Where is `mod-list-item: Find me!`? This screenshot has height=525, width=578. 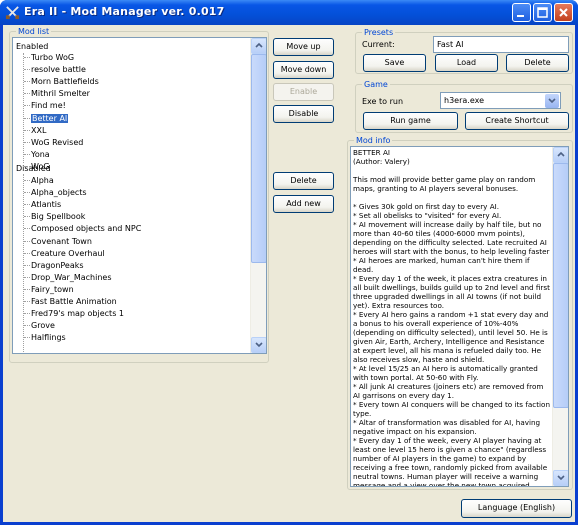
mod-list-item: Find me! is located at coordinates (45, 105).